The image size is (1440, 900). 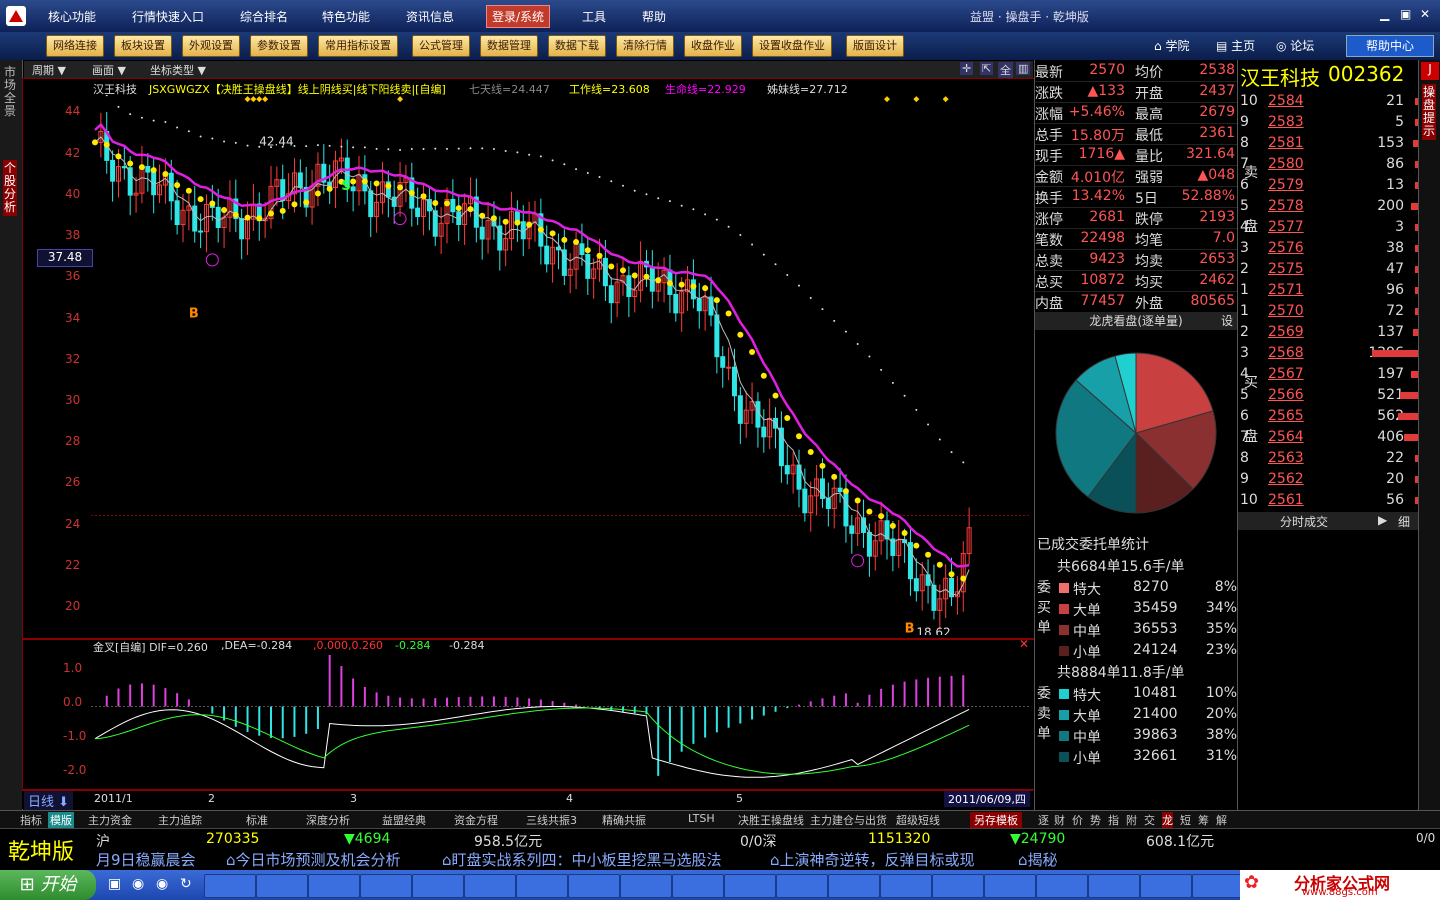 I want to click on menu-core: 核心功能, so click(x=72, y=16).